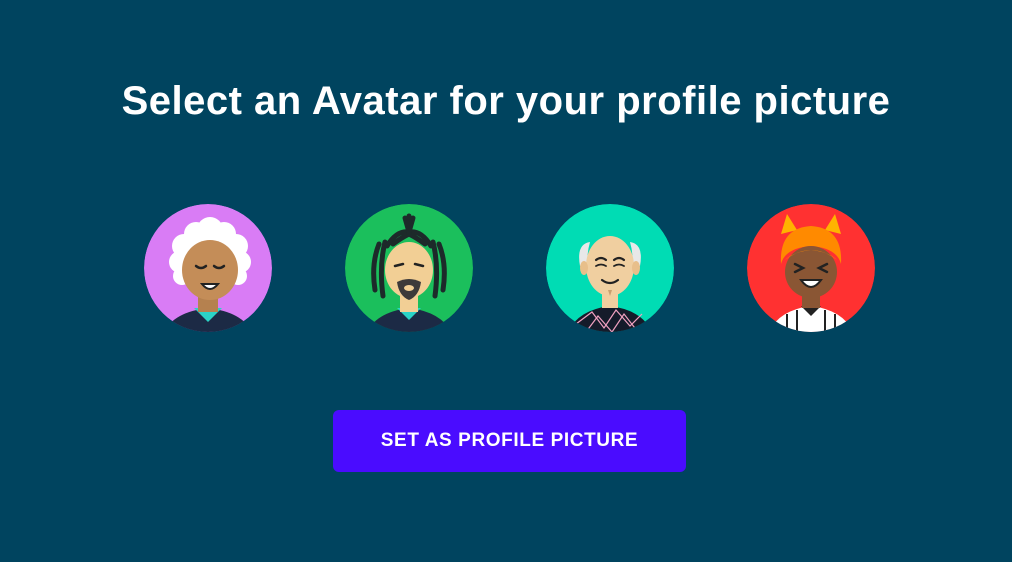 This screenshot has width=1012, height=562. I want to click on dreadlocks-avatar-icon, so click(409, 268).